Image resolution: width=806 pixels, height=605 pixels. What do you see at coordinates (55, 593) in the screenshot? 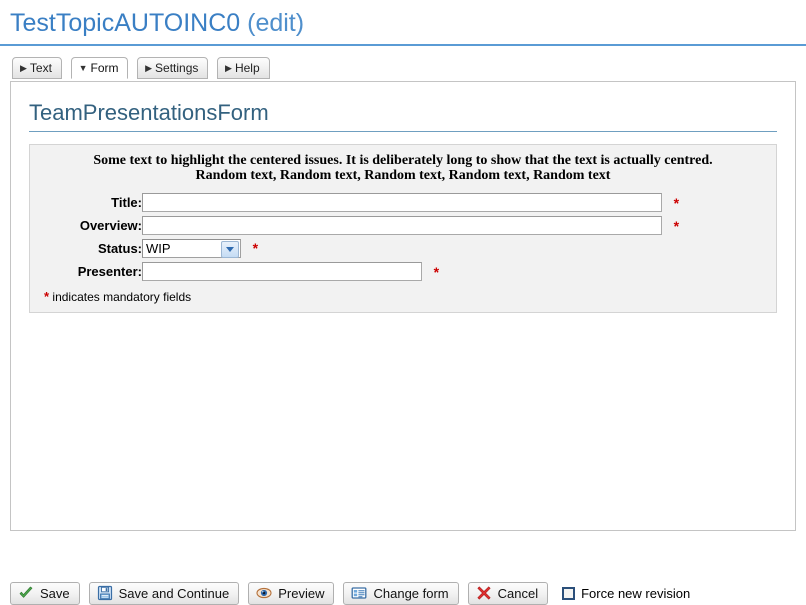
I see `save-button-label: Save` at bounding box center [55, 593].